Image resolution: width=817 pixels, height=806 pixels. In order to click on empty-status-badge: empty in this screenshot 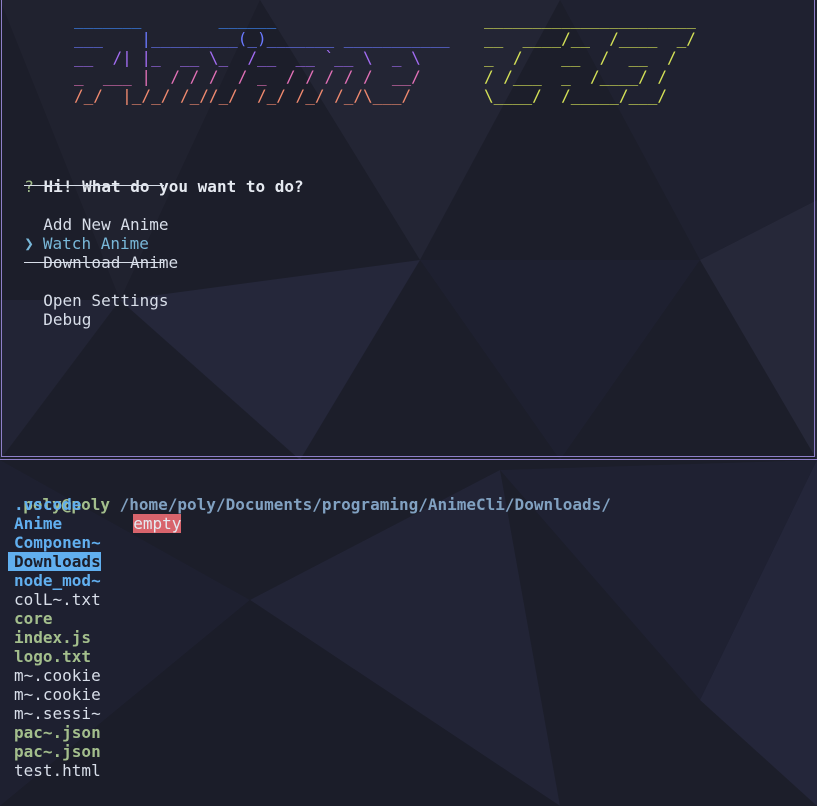, I will do `click(157, 523)`.